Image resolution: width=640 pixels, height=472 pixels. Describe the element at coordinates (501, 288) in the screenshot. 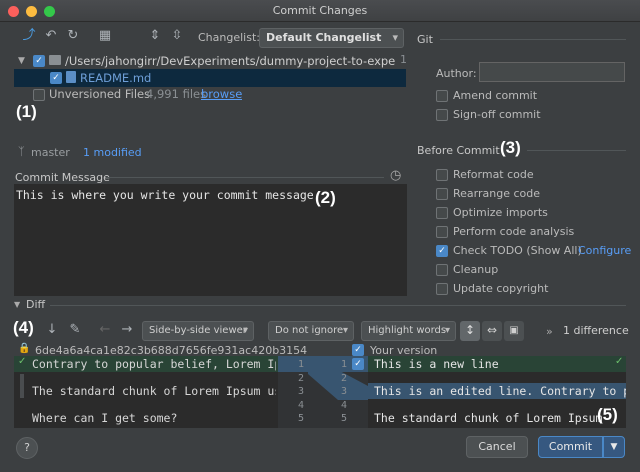

I see `option-label: Update copyright` at that location.